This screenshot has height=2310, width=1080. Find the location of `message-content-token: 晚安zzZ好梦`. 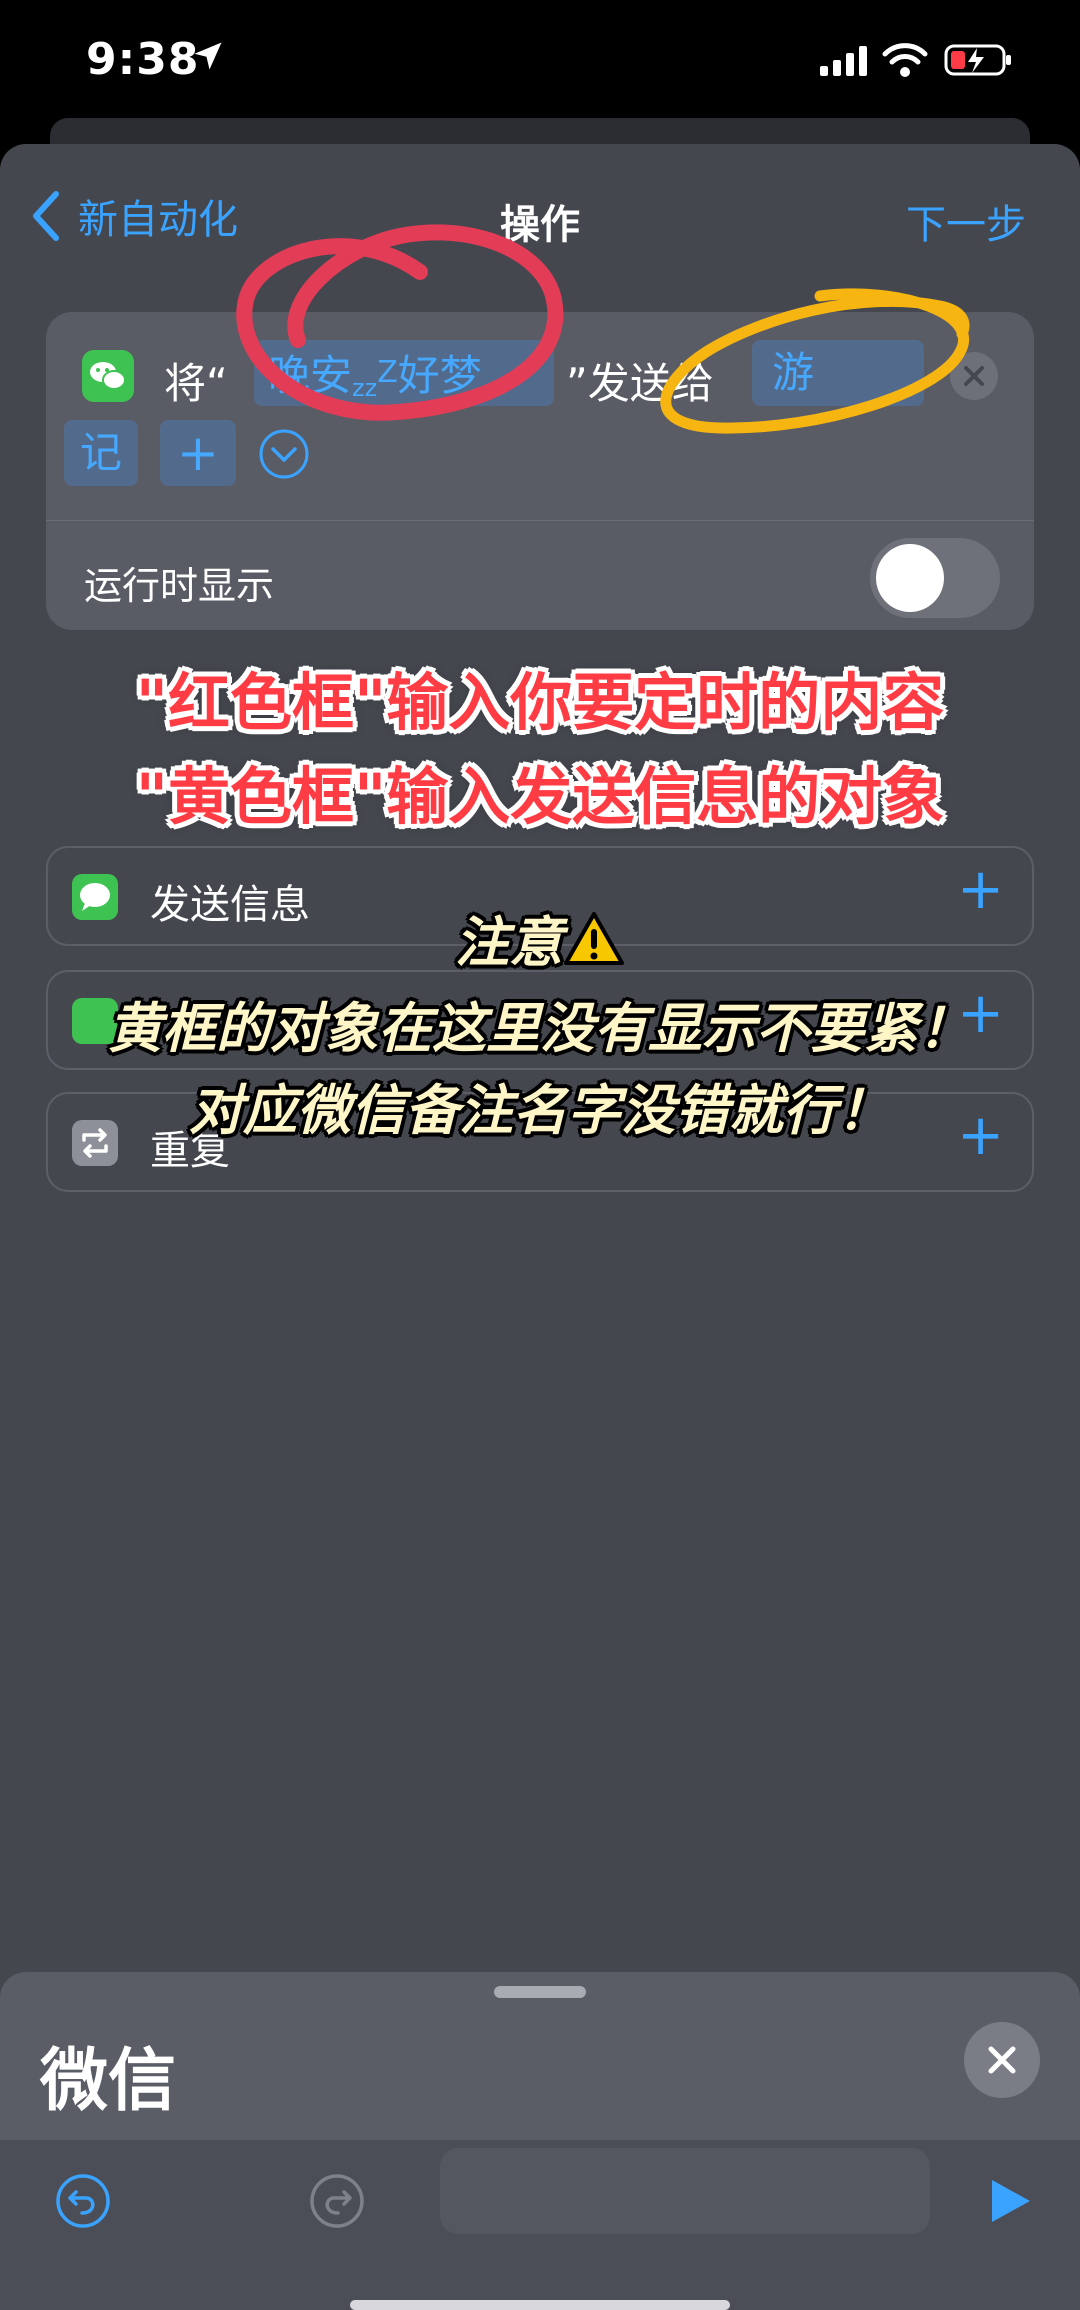

message-content-token: 晚安zzZ好梦 is located at coordinates (404, 373).